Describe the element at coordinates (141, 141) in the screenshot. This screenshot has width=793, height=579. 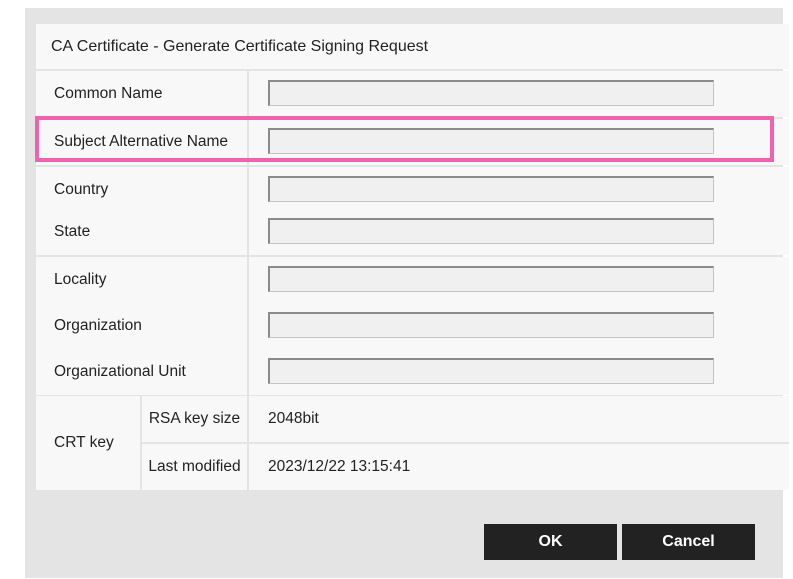
I see `subject-alternative-name-label: Subject Alternative Name` at that location.